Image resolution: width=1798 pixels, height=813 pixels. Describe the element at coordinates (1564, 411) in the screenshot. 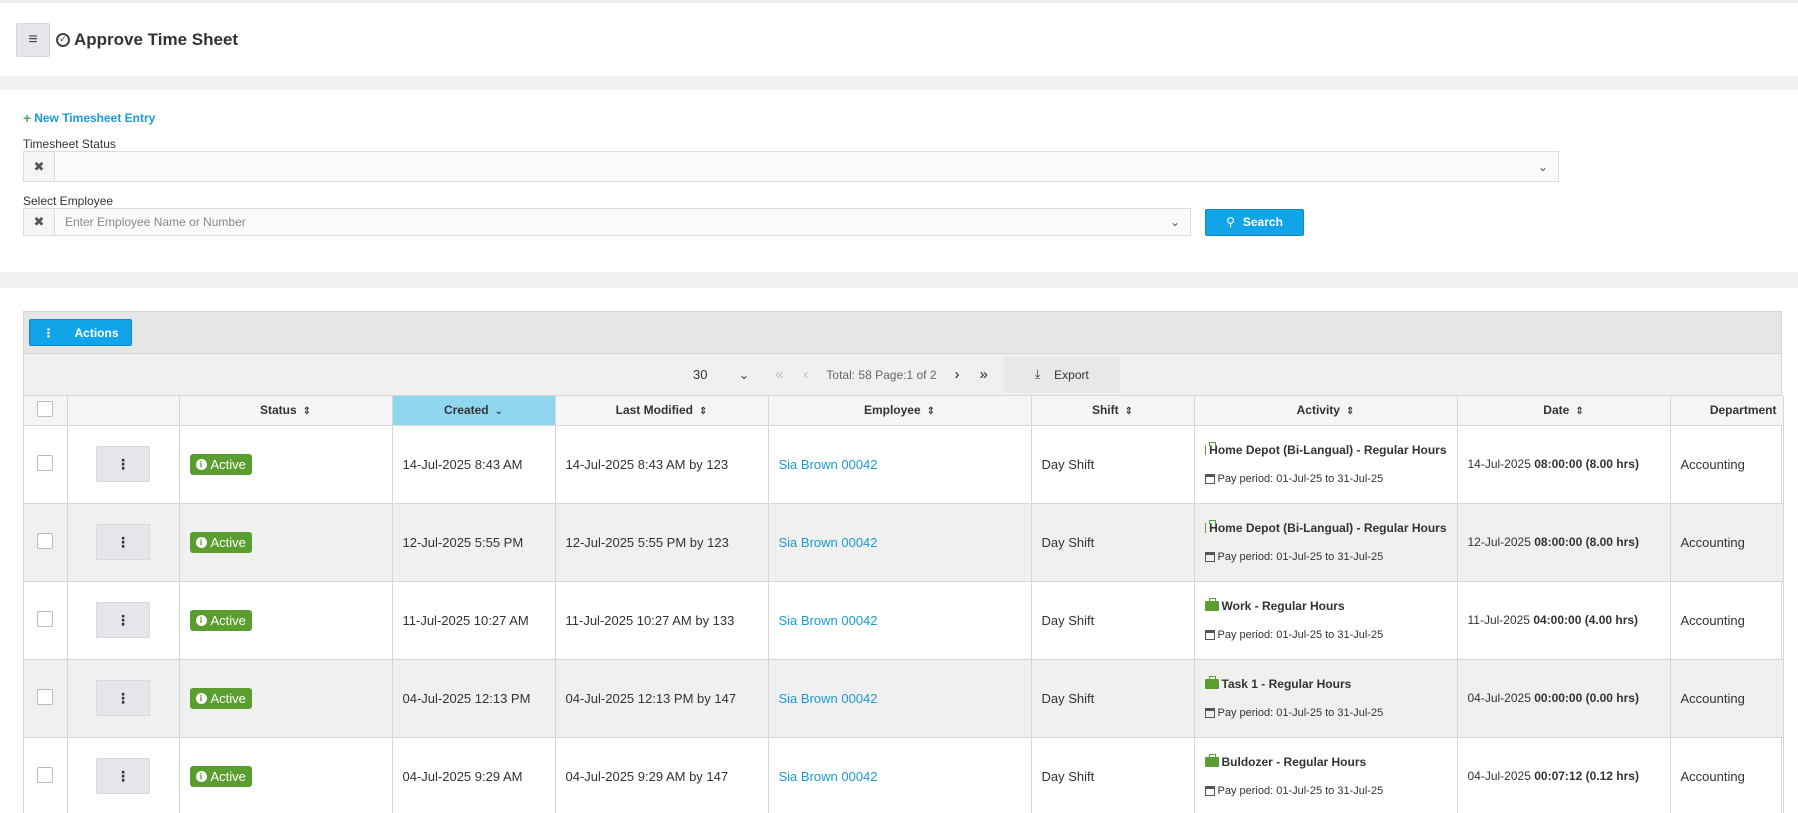

I see `column-header-date: Date ⇕` at that location.